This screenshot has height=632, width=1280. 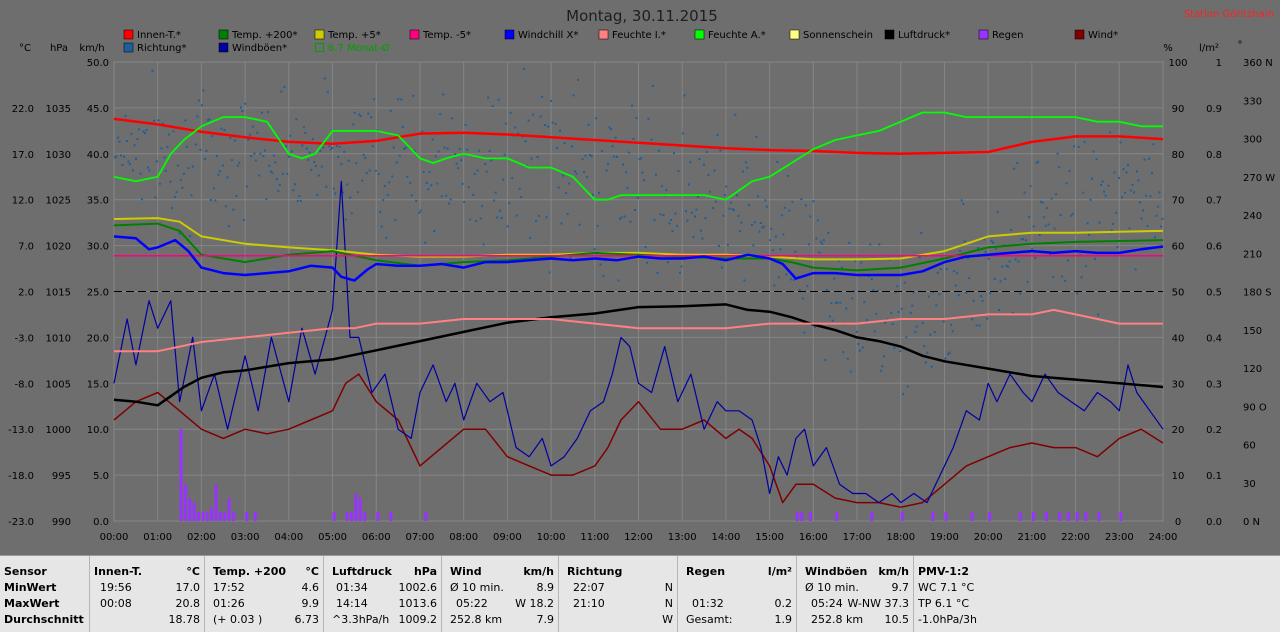 I want to click on legend-label: Richtung*, so click(x=162, y=48).